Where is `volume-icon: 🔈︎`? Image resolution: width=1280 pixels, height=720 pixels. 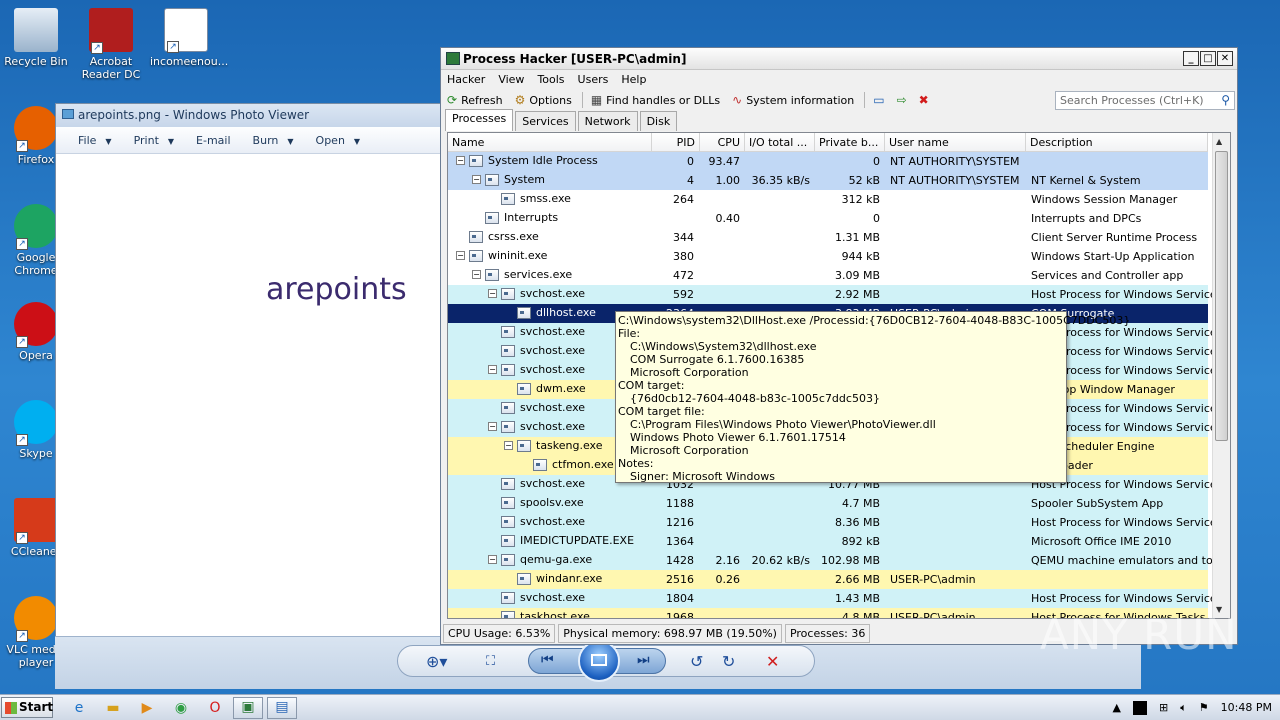
volume-icon: 🔈︎ is located at coordinates (1183, 708).